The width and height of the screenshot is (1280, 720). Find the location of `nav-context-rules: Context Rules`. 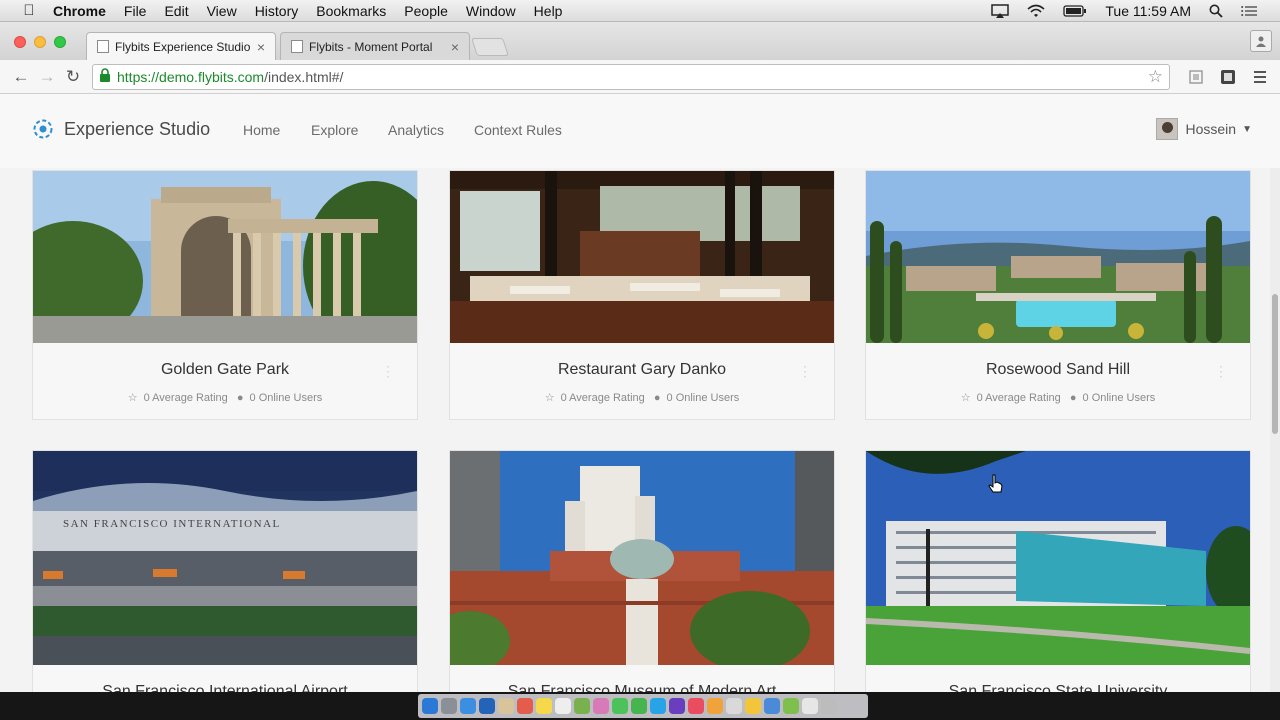

nav-context-rules: Context Rules is located at coordinates (518, 130).